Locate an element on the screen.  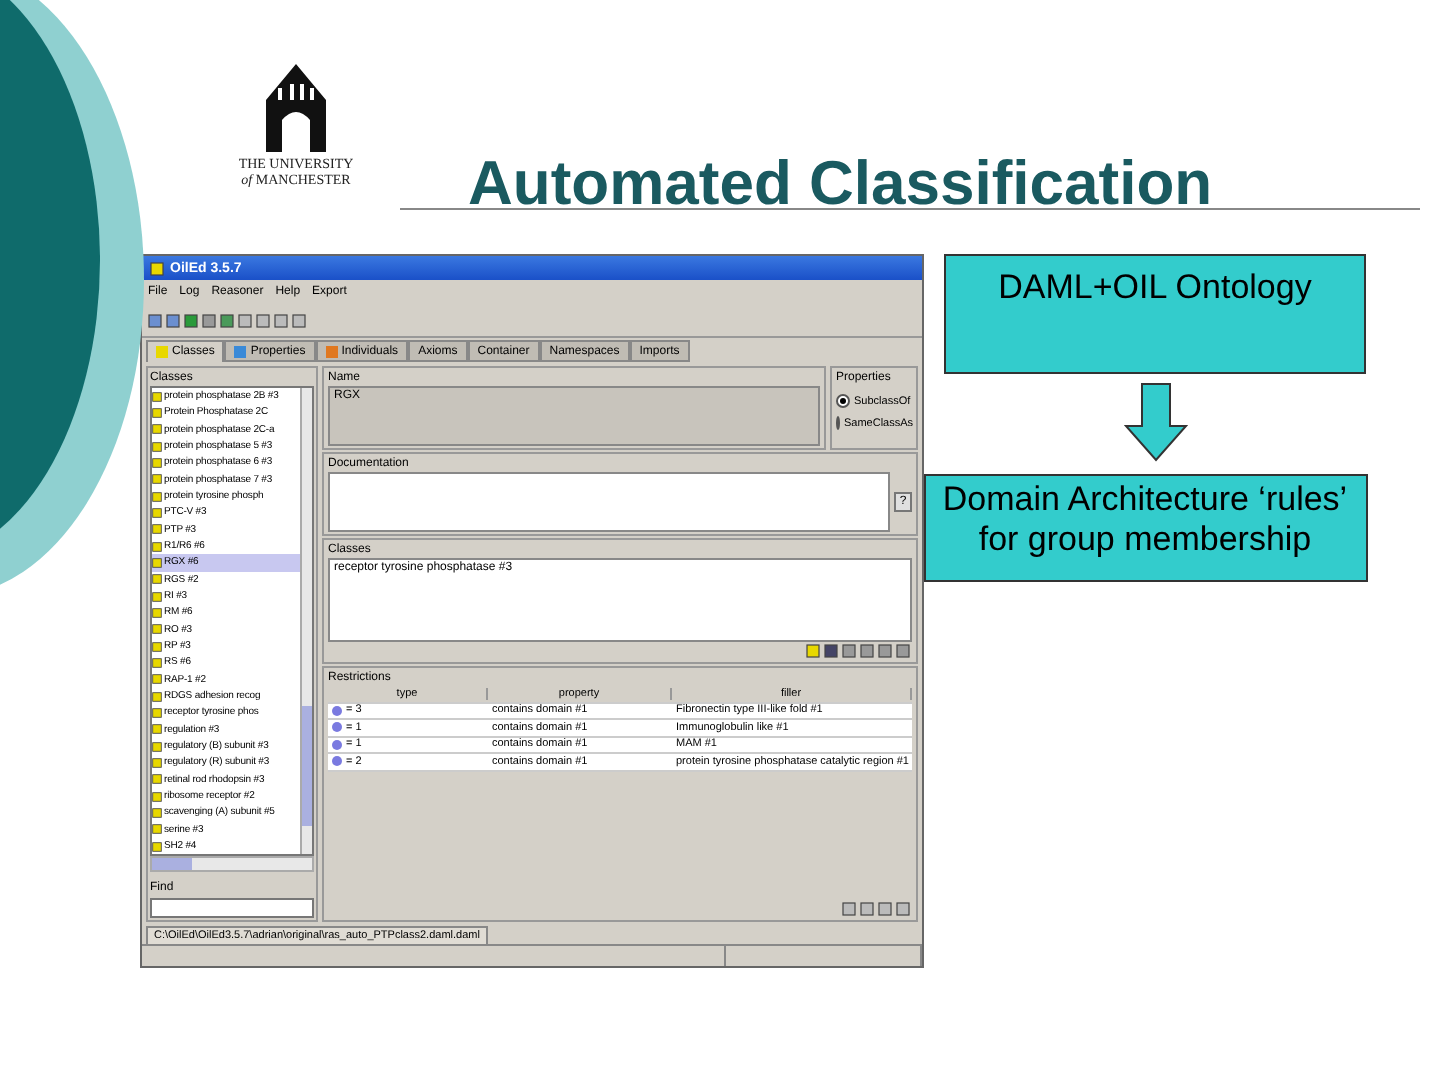
documentation-field is located at coordinates (609, 502).